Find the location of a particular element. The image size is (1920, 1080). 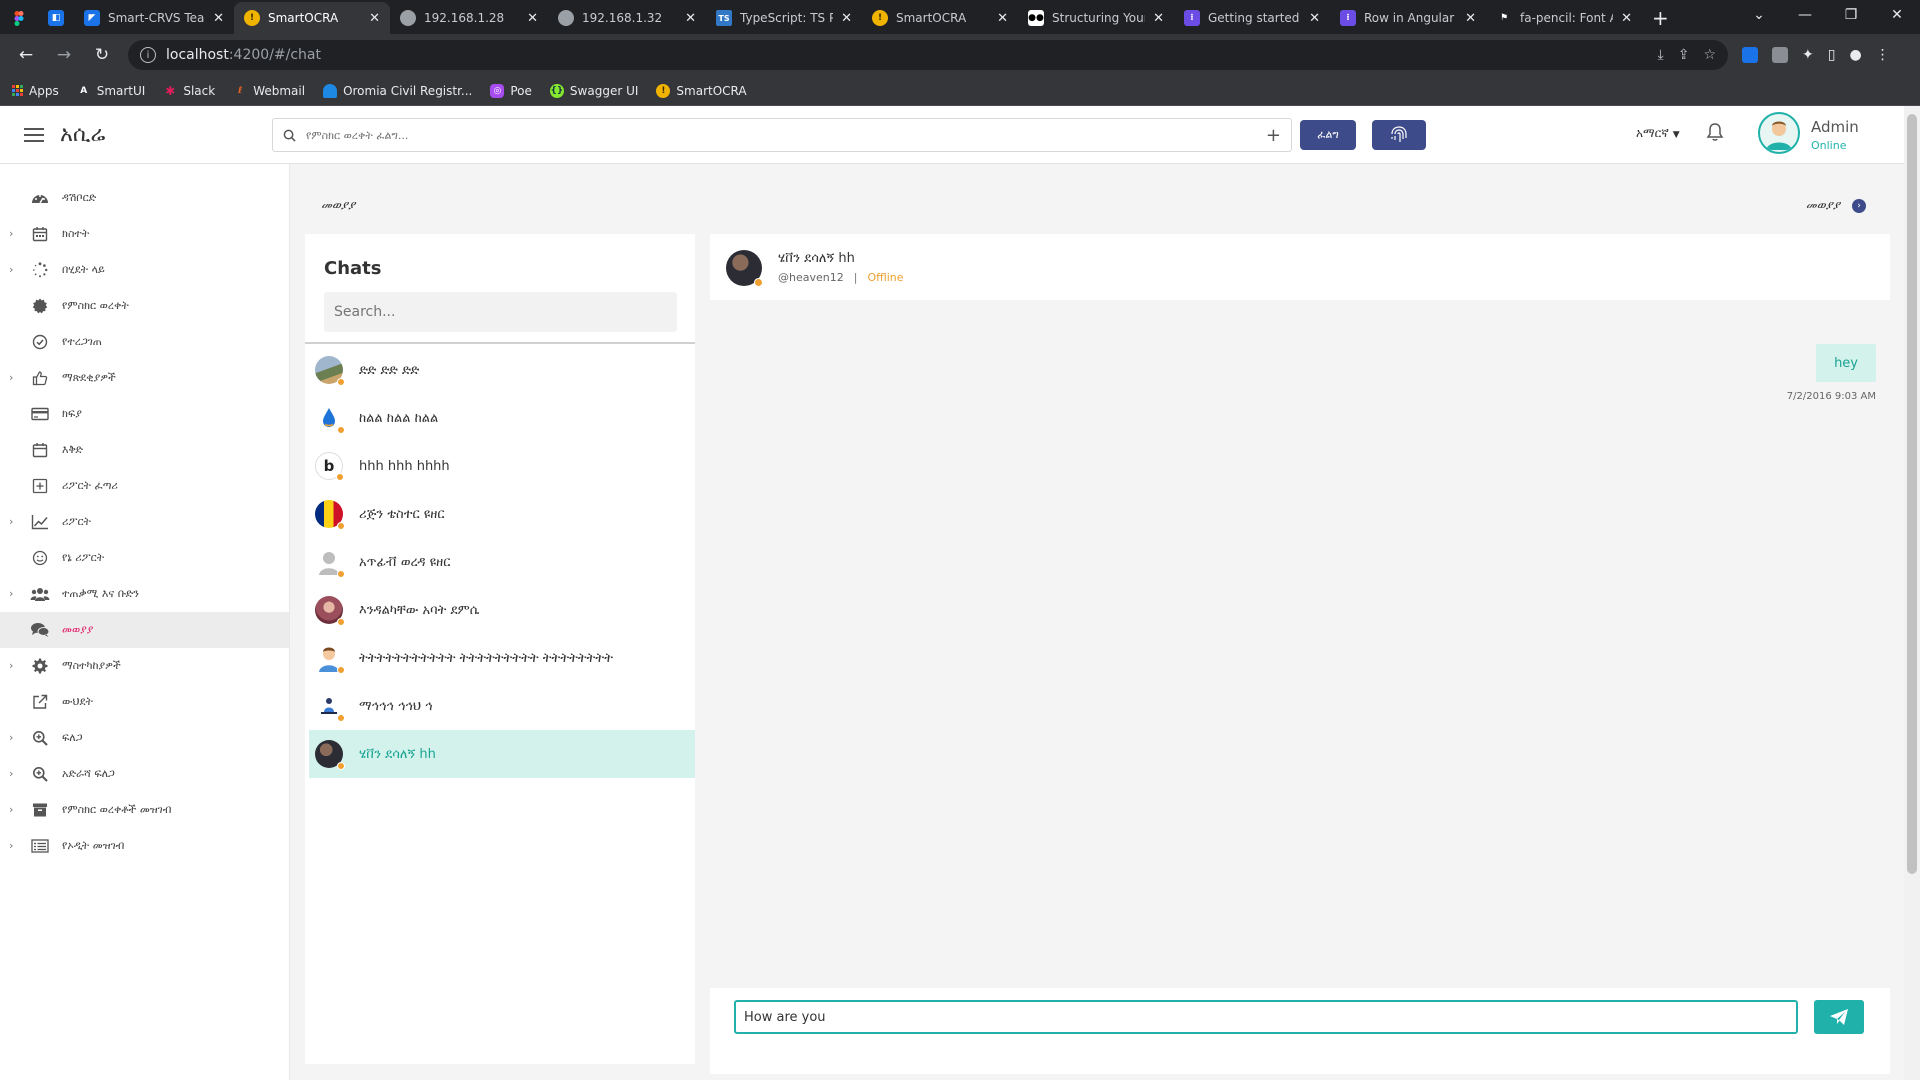

chat-list-item: አጥፊቭ ወረዳ ዩዘር is located at coordinates (502, 562).